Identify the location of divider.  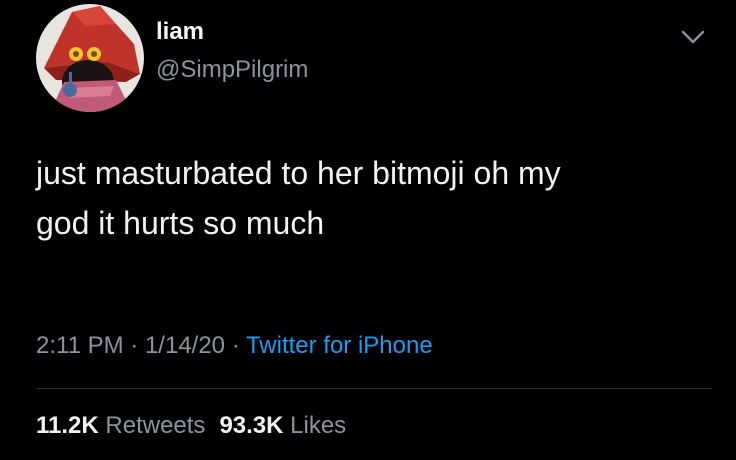
(374, 388).